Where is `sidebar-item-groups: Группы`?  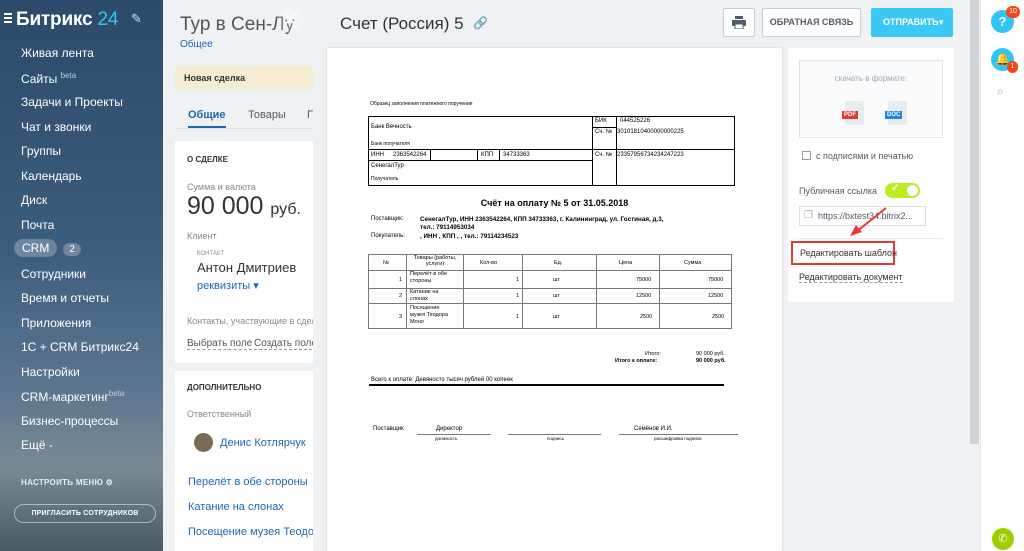
sidebar-item-groups: Группы is located at coordinates (41, 151).